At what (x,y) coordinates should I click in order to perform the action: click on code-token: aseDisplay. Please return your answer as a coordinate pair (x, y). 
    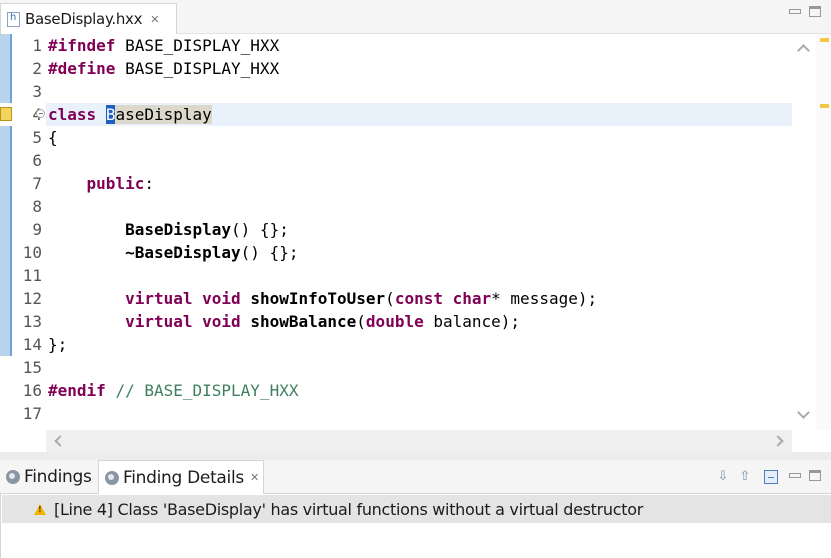
    Looking at the image, I should click on (163, 114).